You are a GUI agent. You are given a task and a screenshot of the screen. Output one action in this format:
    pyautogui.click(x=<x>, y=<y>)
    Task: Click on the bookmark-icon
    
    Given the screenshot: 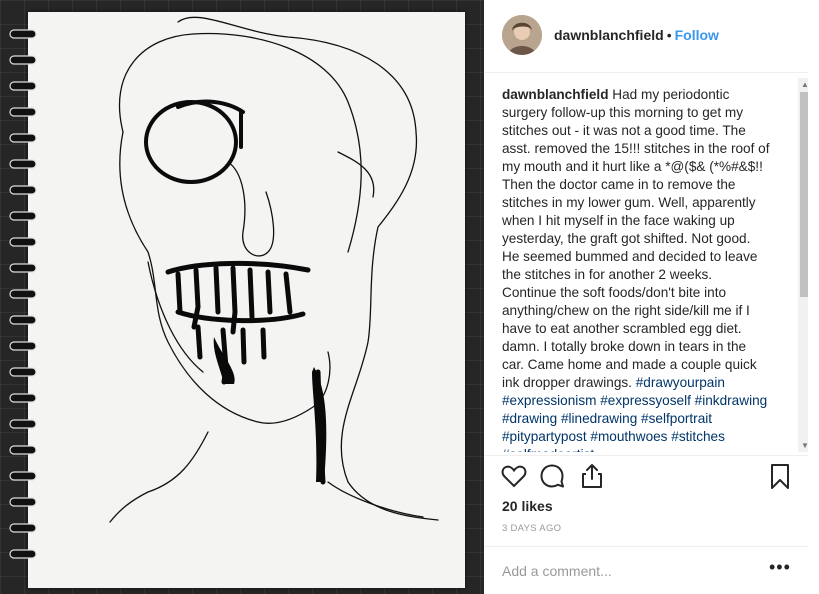 What is the action you would take?
    pyautogui.click(x=780, y=476)
    